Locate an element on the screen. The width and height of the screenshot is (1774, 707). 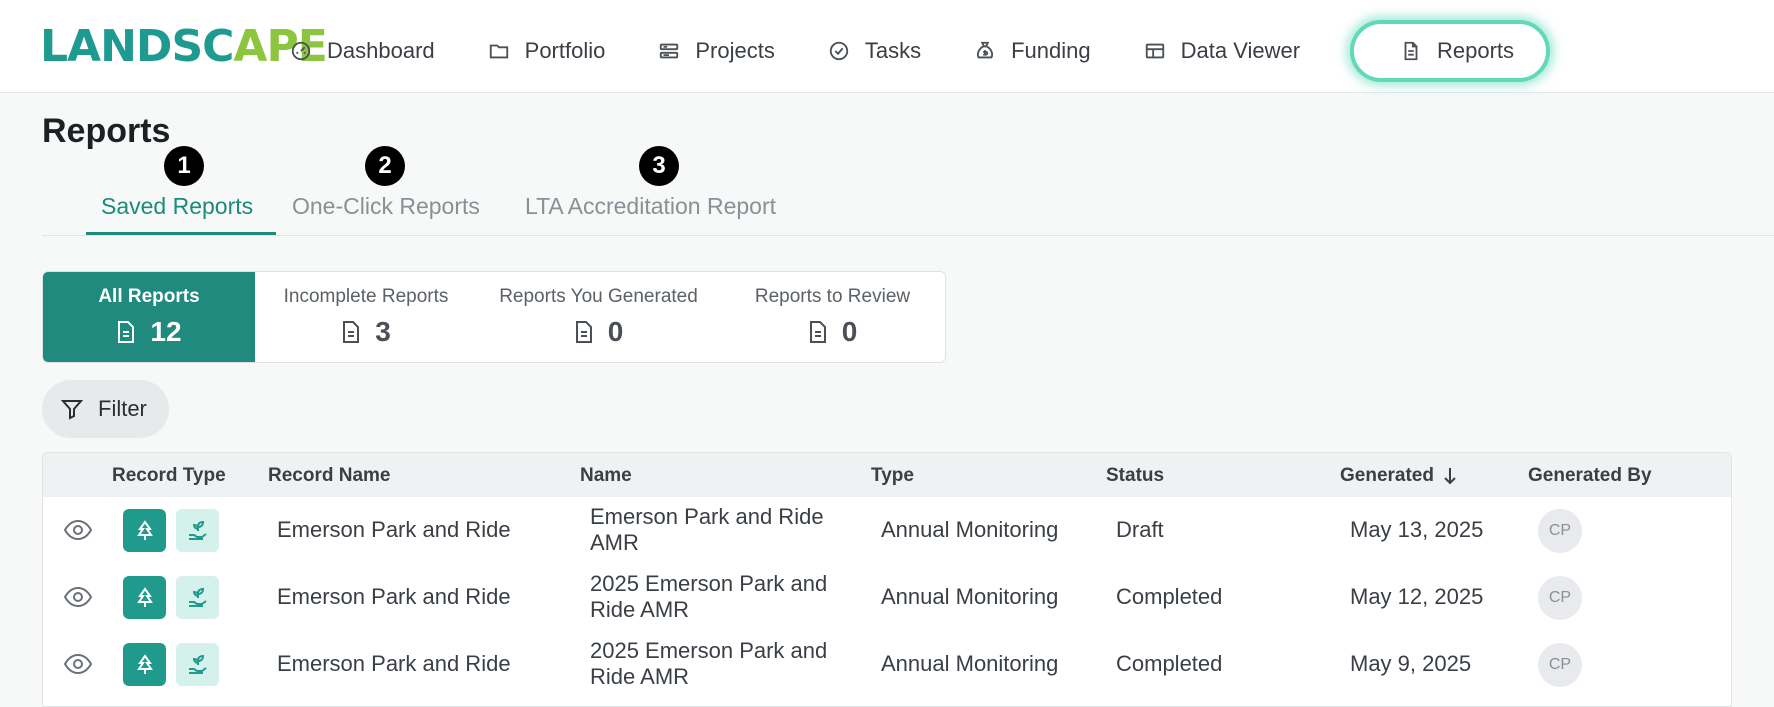
generated-date-cell: May 12, 2025 is located at coordinates (1417, 596).